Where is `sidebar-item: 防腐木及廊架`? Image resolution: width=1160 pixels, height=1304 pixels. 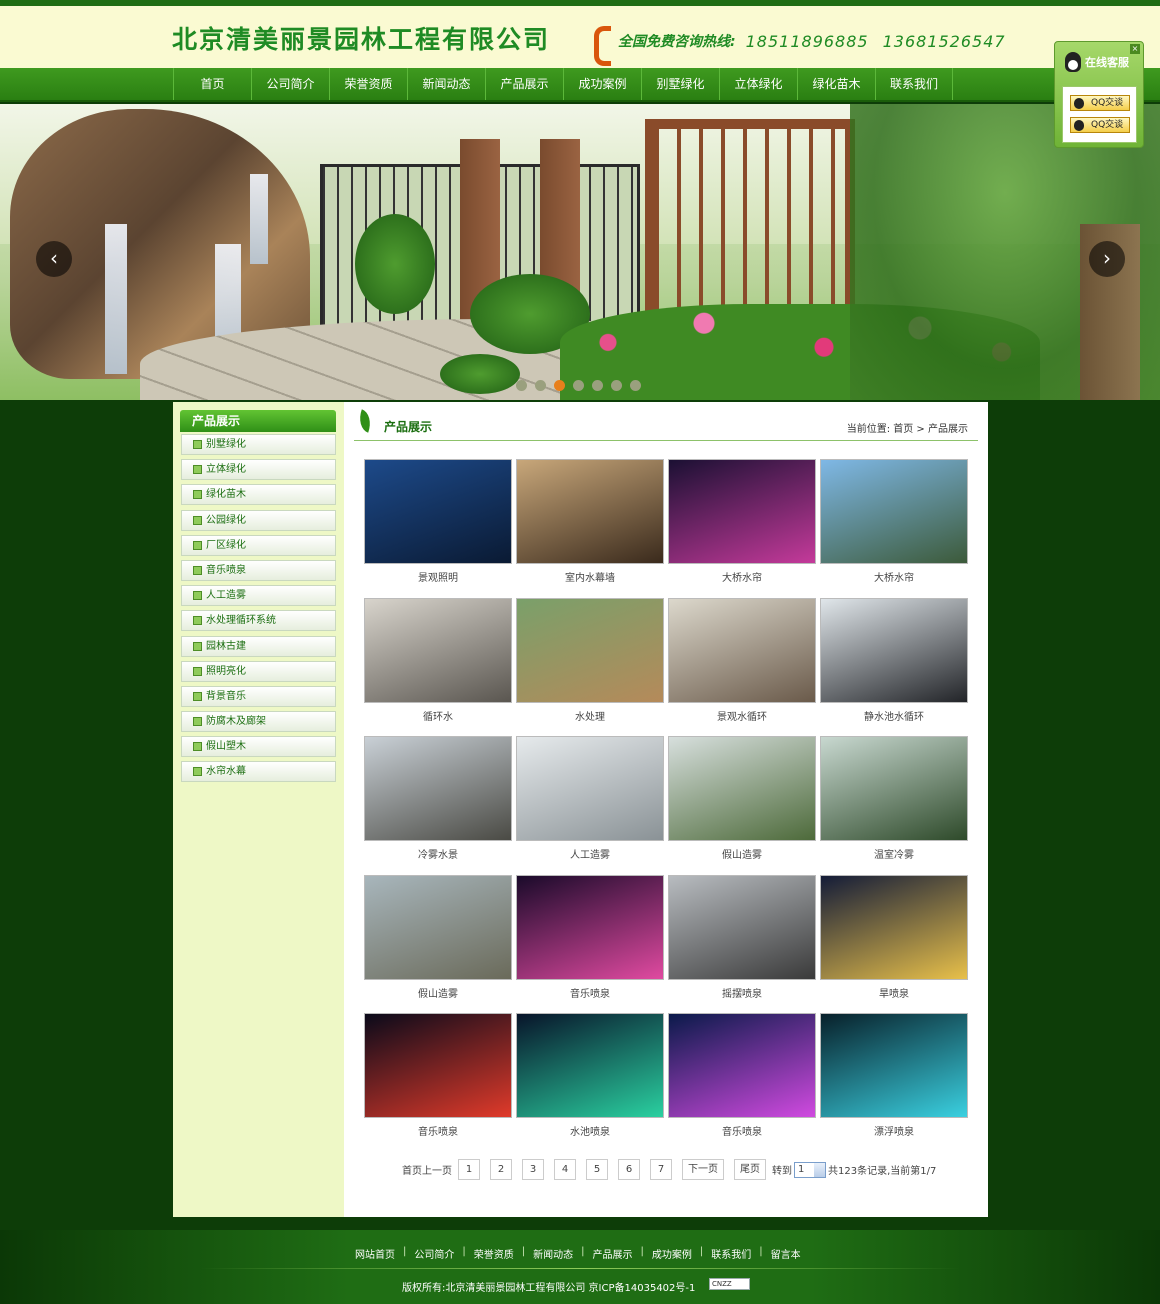 sidebar-item: 防腐木及廊架 is located at coordinates (258, 722).